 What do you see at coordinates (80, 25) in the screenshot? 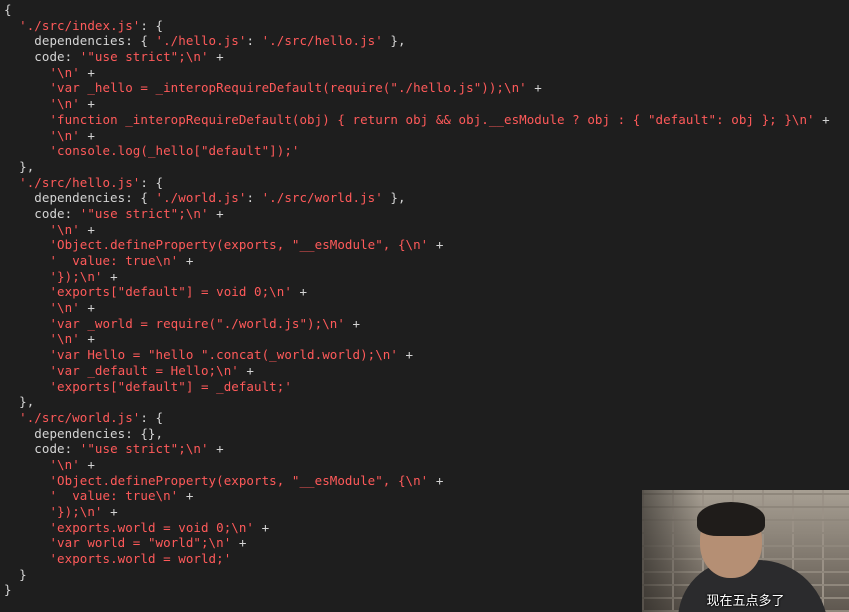
I see `string-literal: './src/index.js'` at bounding box center [80, 25].